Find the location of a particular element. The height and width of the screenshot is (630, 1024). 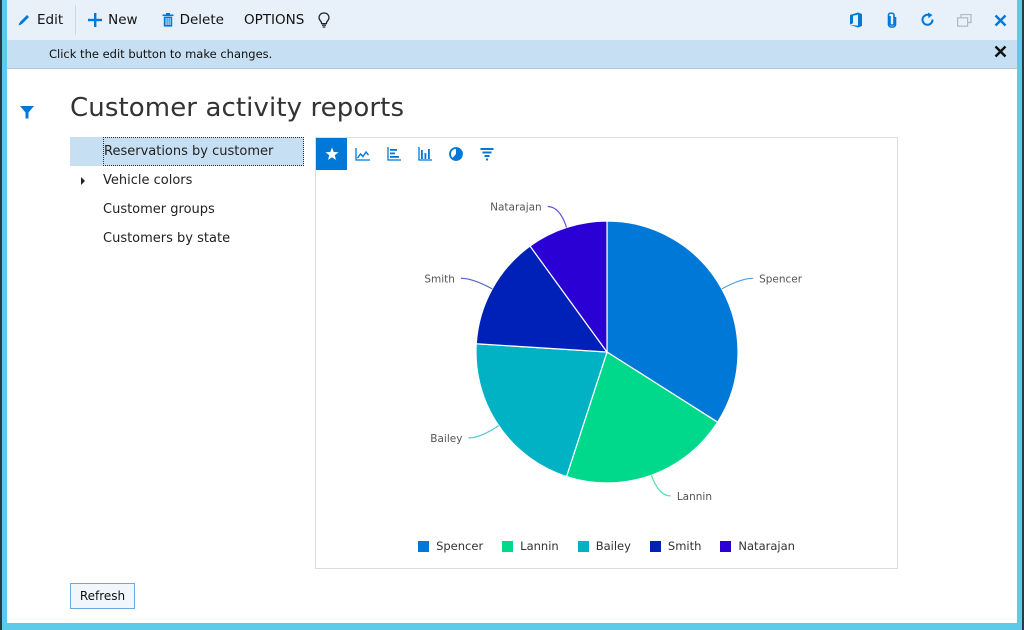

edit-label: Edit is located at coordinates (50, 20).